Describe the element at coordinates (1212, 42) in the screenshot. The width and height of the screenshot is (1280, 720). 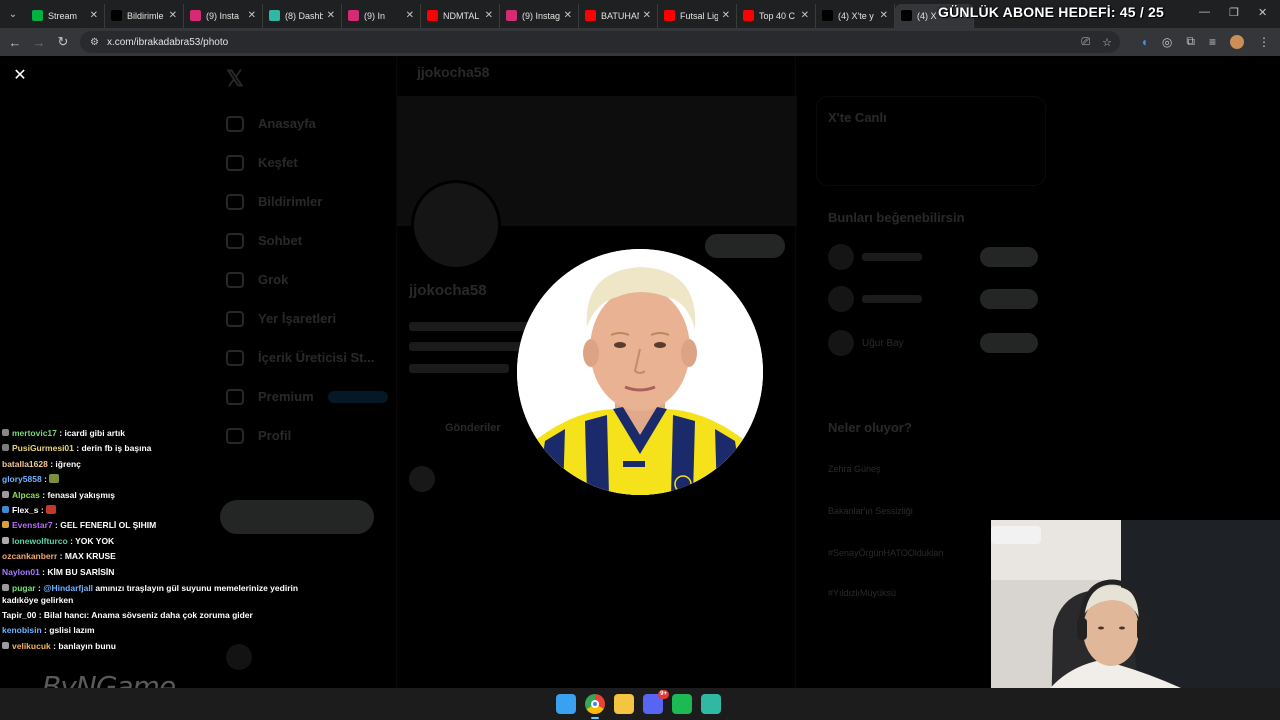
I see `reading-list-icon: ≡` at that location.